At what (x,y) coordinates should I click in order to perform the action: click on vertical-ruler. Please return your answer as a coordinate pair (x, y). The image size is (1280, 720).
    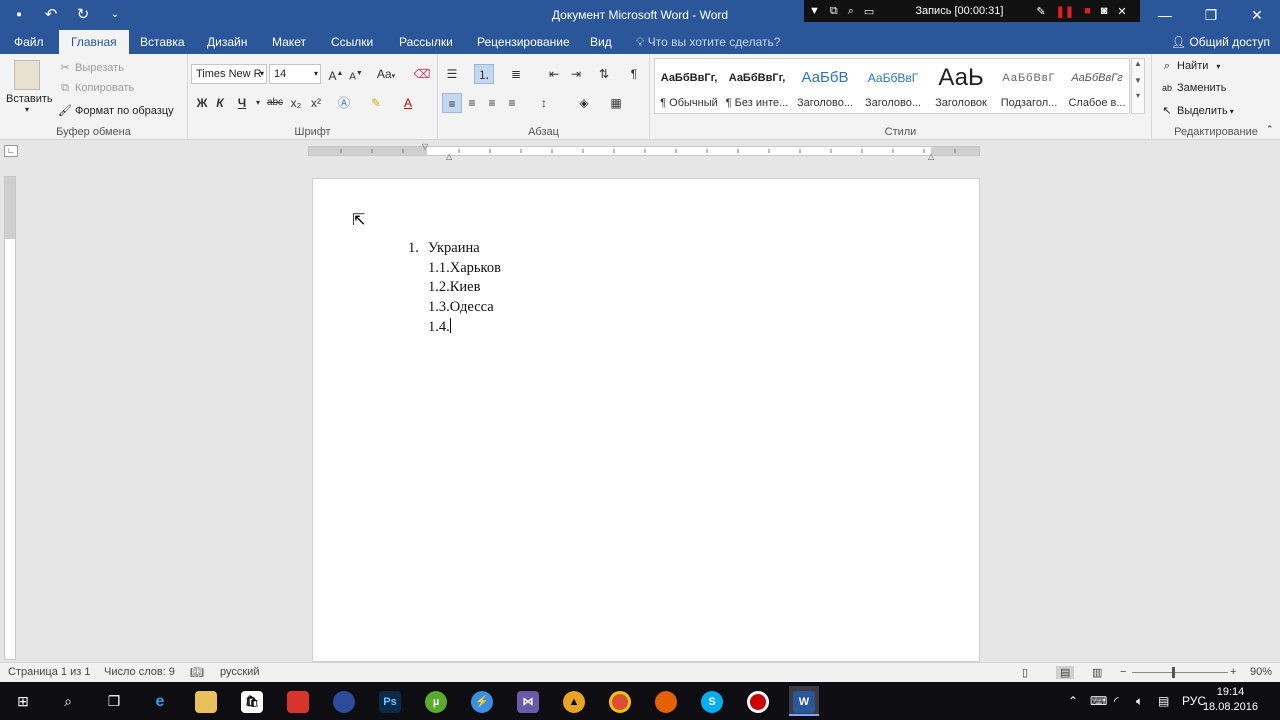
    Looking at the image, I should click on (10, 418).